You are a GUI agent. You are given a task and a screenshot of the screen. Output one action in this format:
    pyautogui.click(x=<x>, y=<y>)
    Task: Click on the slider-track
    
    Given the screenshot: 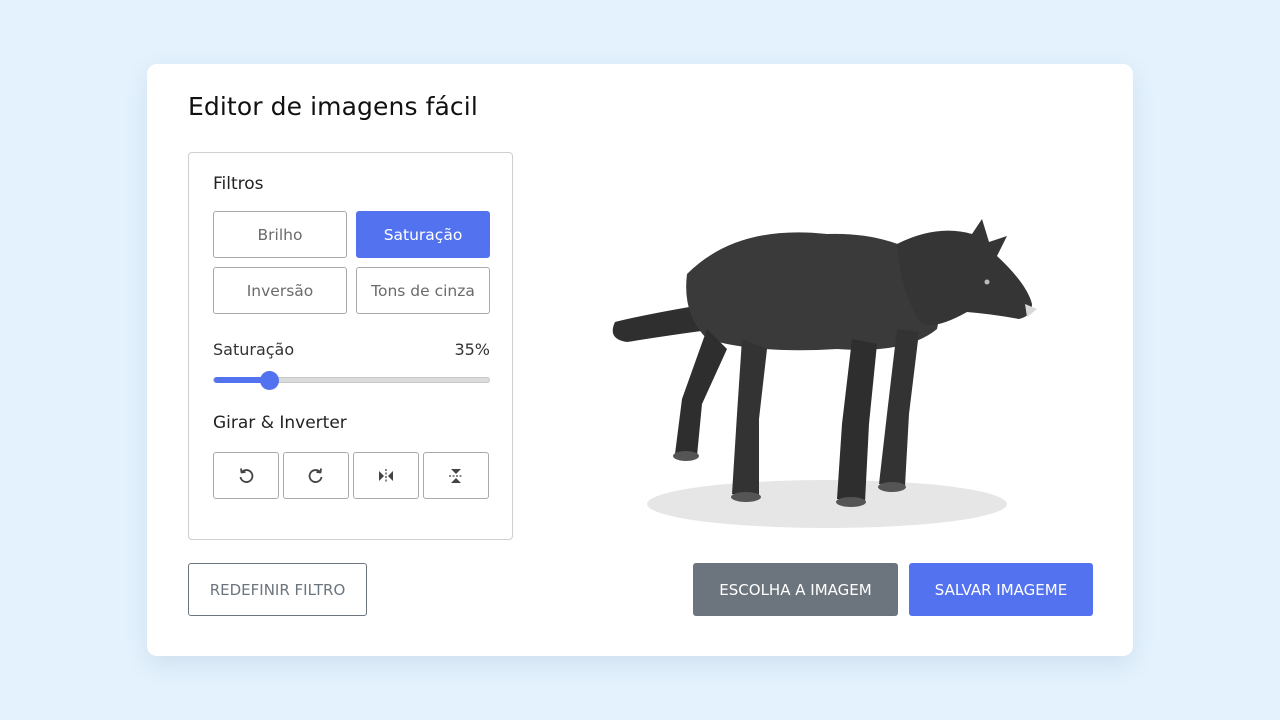 What is the action you would take?
    pyautogui.click(x=351, y=380)
    